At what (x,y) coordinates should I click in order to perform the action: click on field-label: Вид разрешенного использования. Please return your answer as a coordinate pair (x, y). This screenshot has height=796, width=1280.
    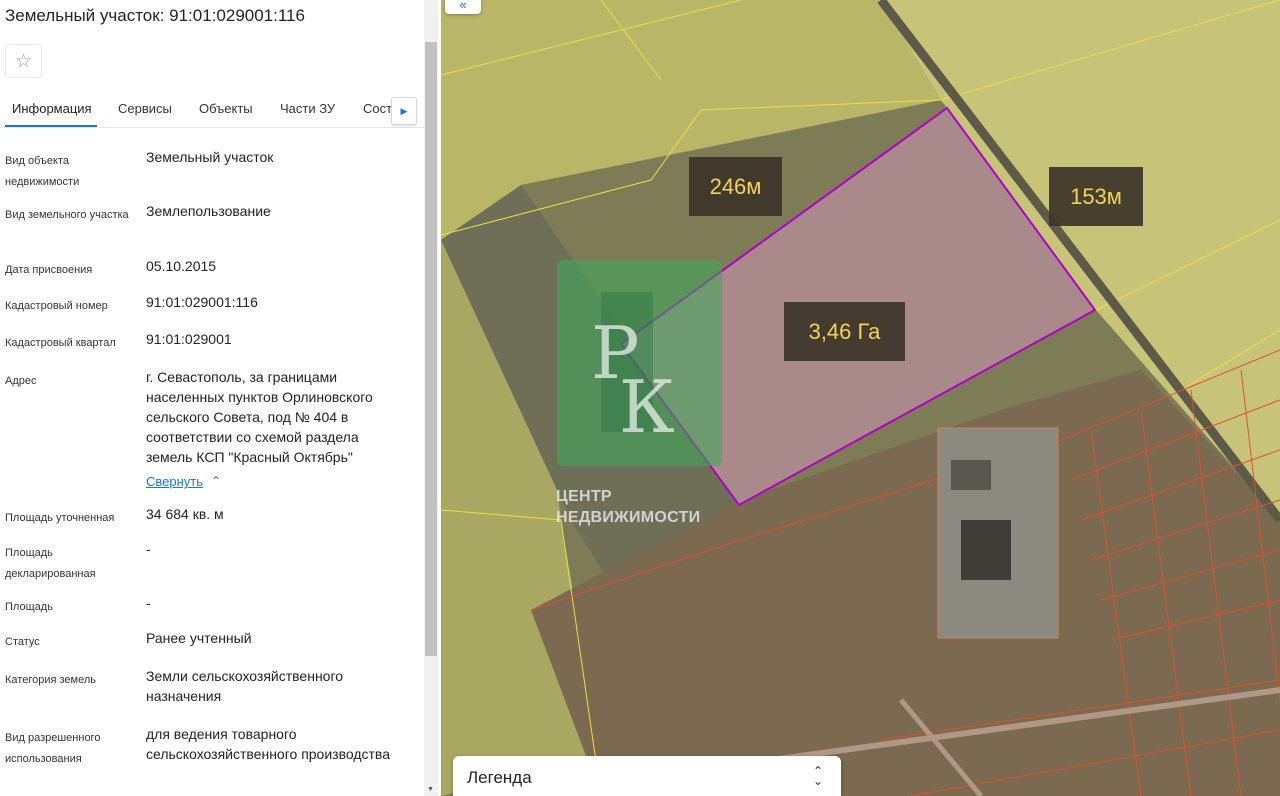
    Looking at the image, I should click on (53, 748).